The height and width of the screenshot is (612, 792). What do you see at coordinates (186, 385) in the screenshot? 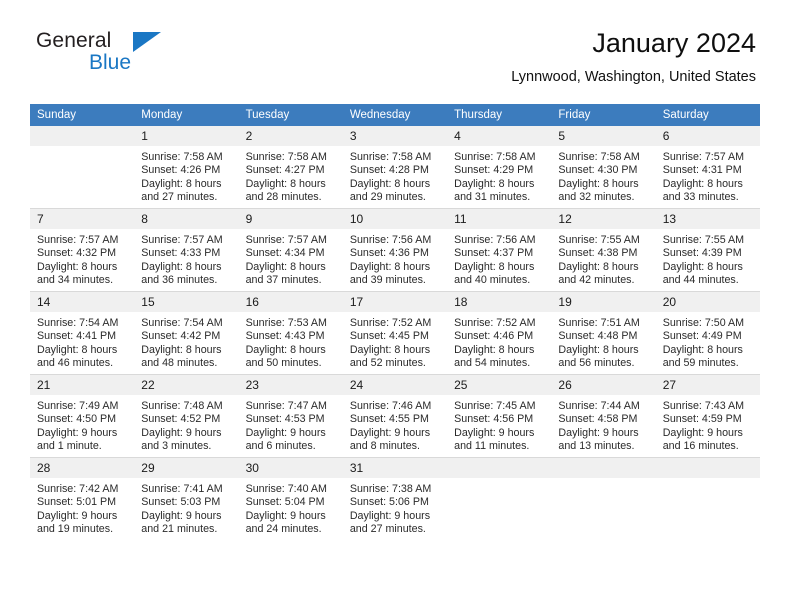
I see `day-number: 22` at bounding box center [186, 385].